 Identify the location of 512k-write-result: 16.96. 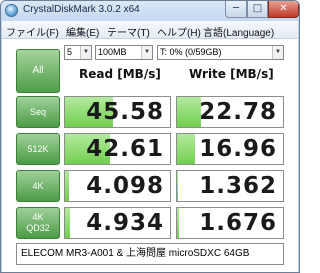
(230, 149).